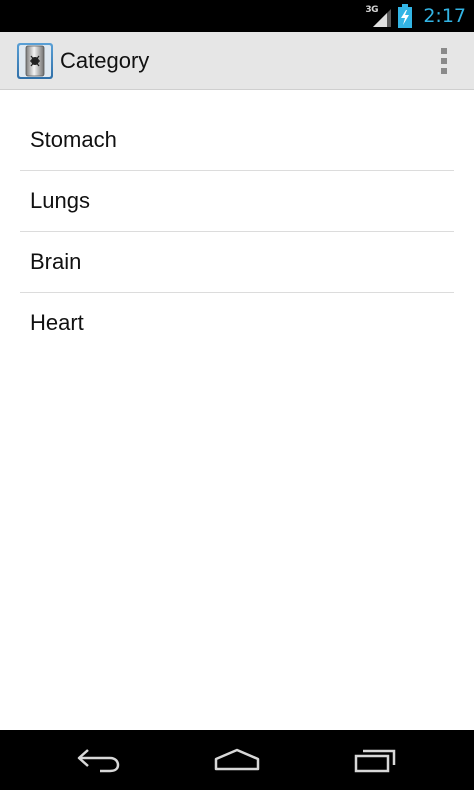  Describe the element at coordinates (415, 16) in the screenshot. I see `status-icons: 3G 2:17` at that location.